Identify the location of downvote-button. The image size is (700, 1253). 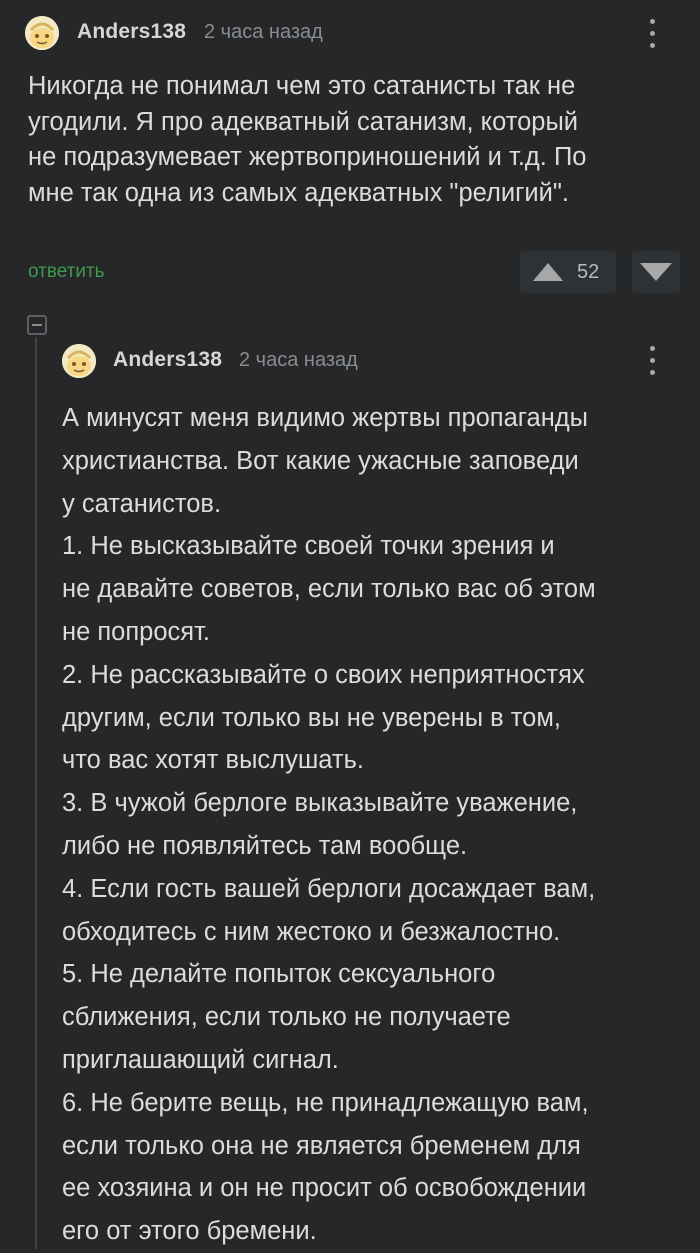
(656, 272).